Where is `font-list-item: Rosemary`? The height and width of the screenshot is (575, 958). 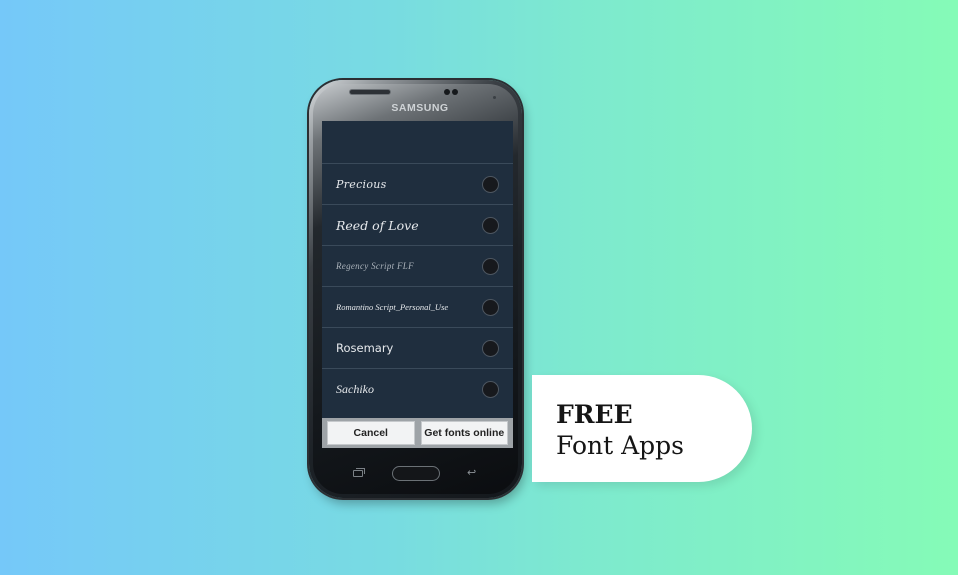 font-list-item: Rosemary is located at coordinates (417, 347).